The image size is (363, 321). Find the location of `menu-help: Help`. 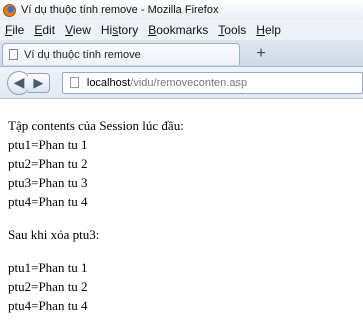

menu-help: Help is located at coordinates (268, 30).